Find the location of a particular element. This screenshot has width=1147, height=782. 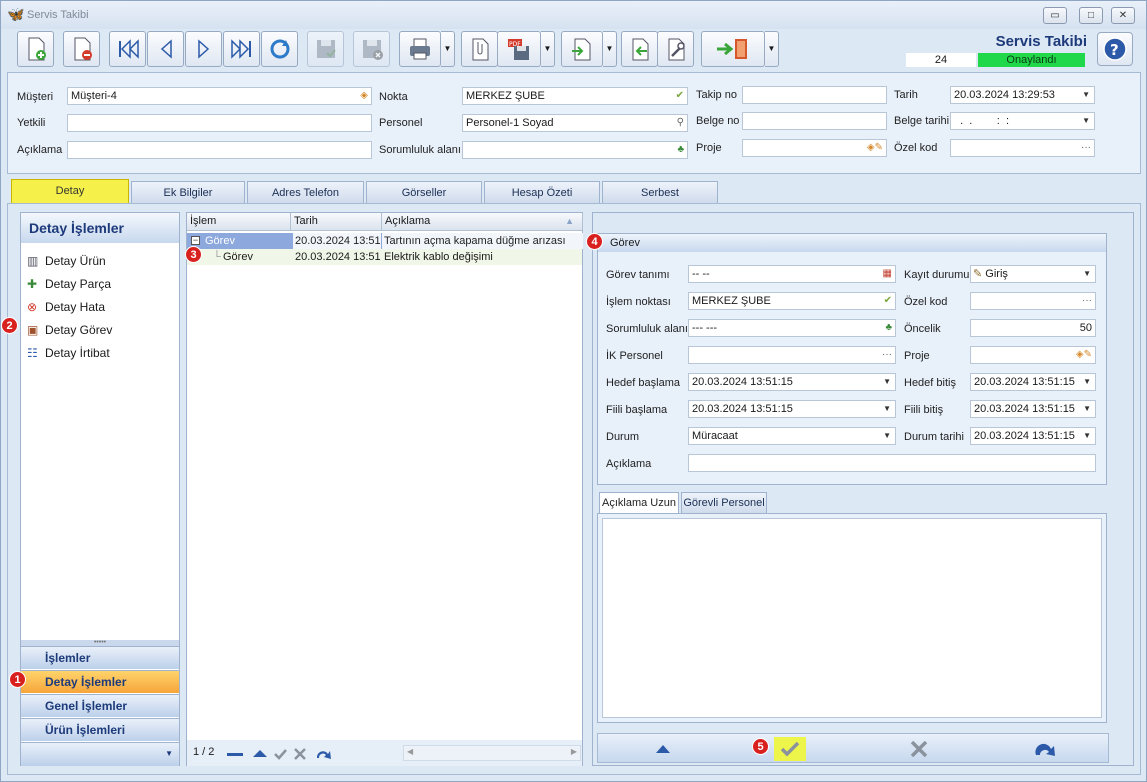

ik-personel-field: ··· is located at coordinates (792, 355).